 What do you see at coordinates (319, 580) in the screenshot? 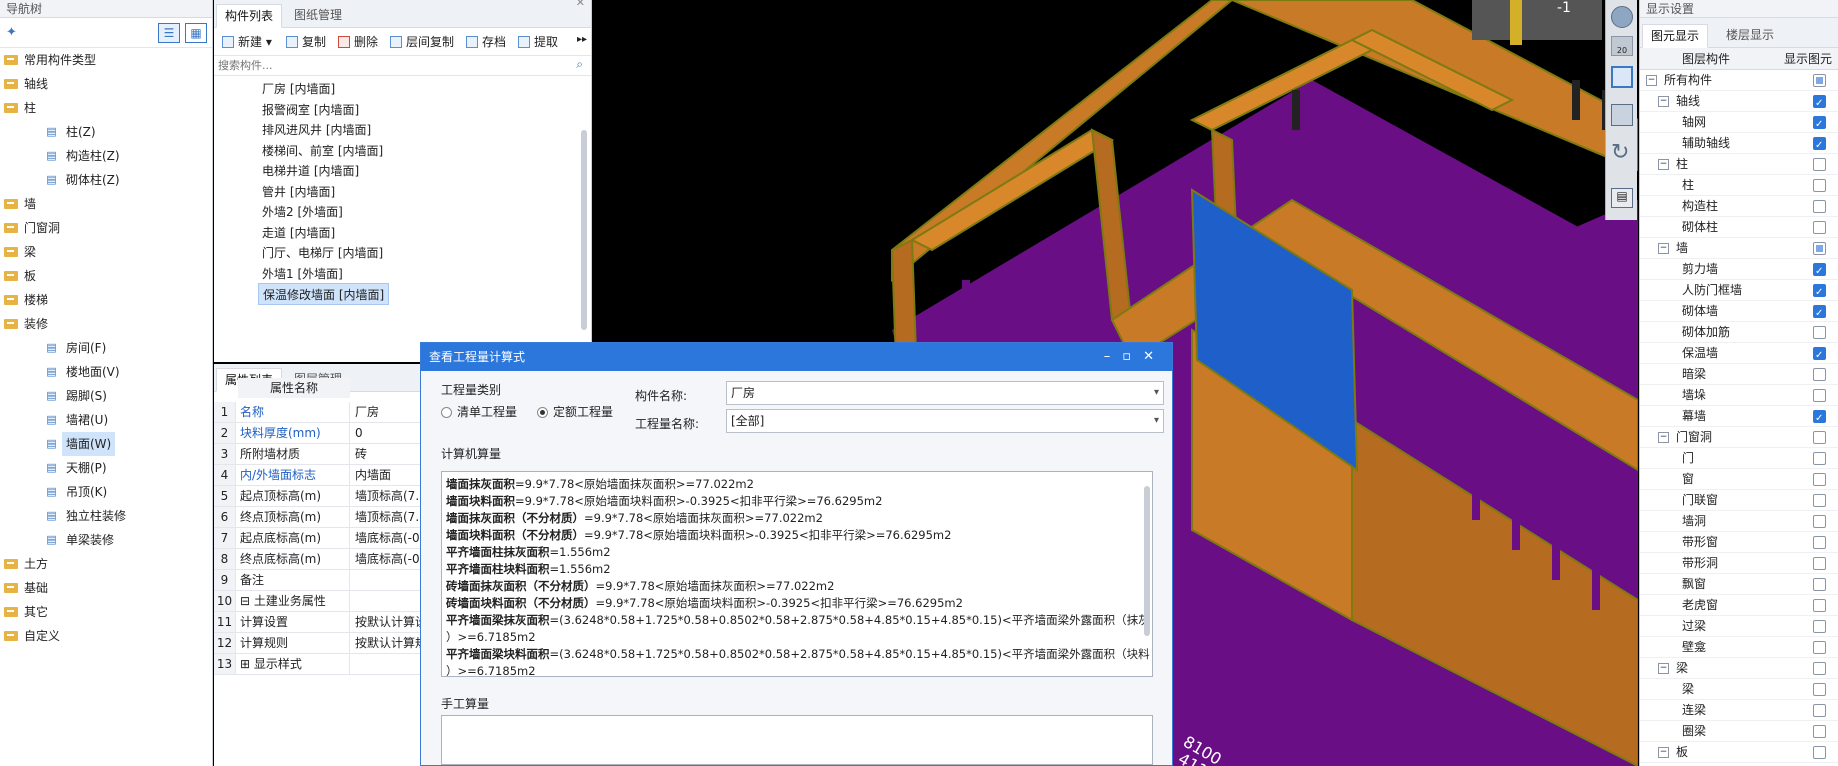
I see `property-row: 9 备注` at bounding box center [319, 580].